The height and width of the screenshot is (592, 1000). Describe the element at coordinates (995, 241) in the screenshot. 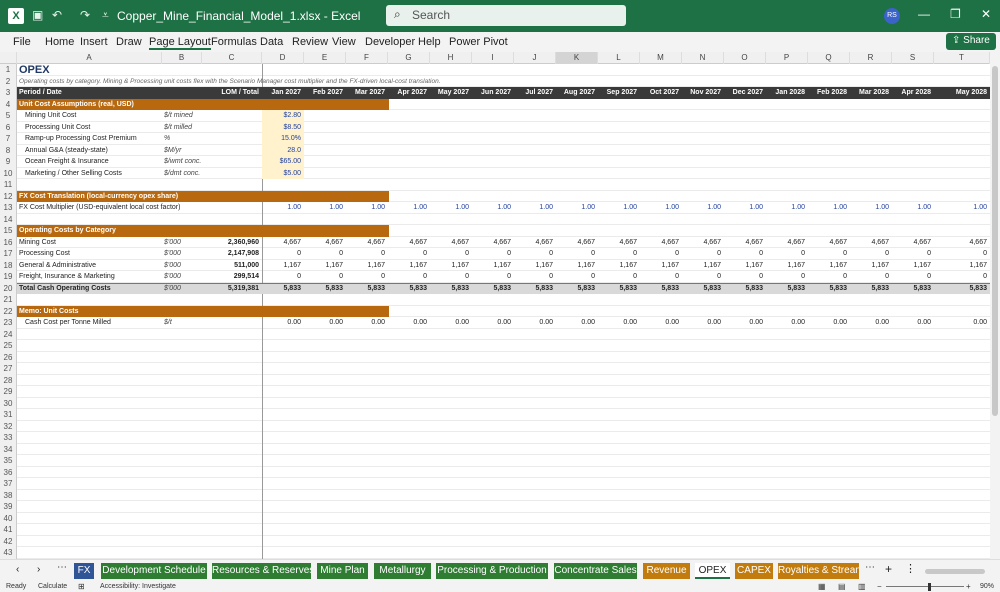

I see `scroll-thumb` at that location.